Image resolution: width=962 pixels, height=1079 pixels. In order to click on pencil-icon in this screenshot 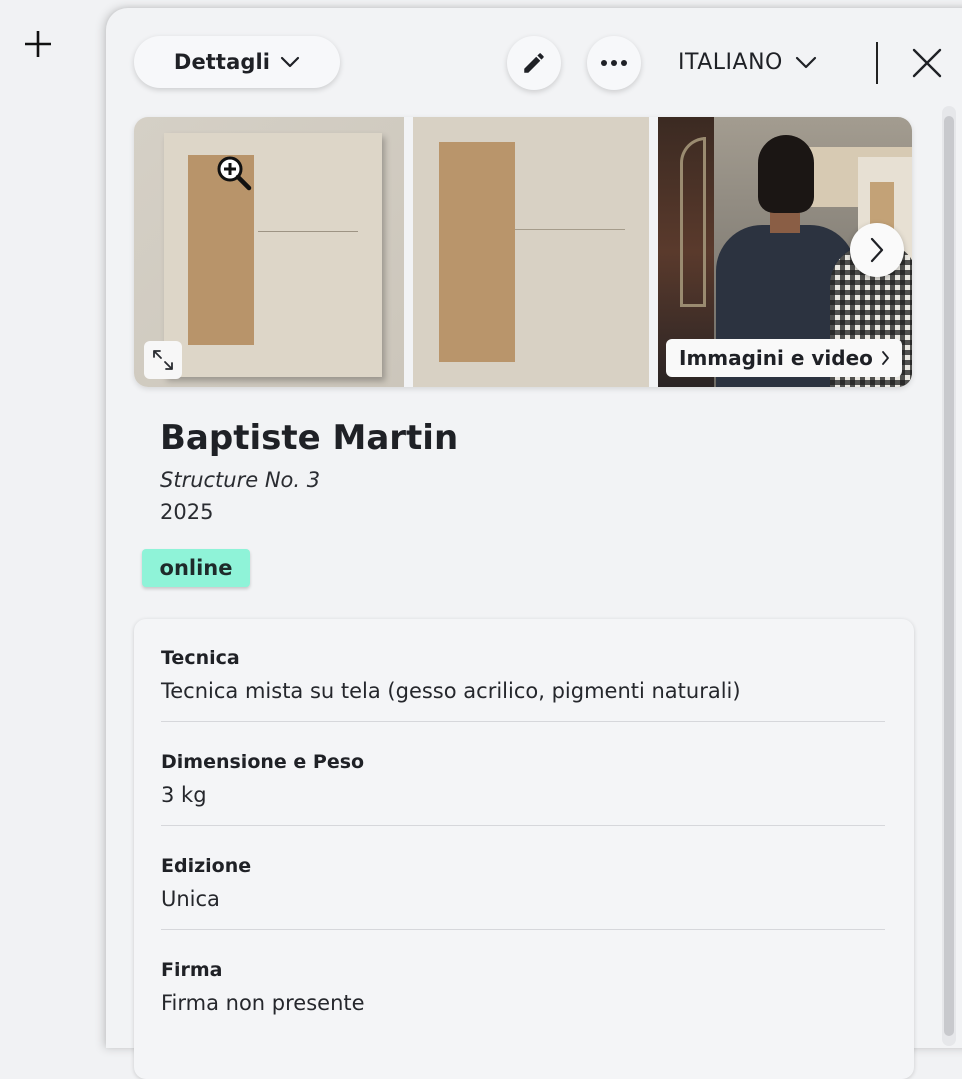, I will do `click(534, 63)`.